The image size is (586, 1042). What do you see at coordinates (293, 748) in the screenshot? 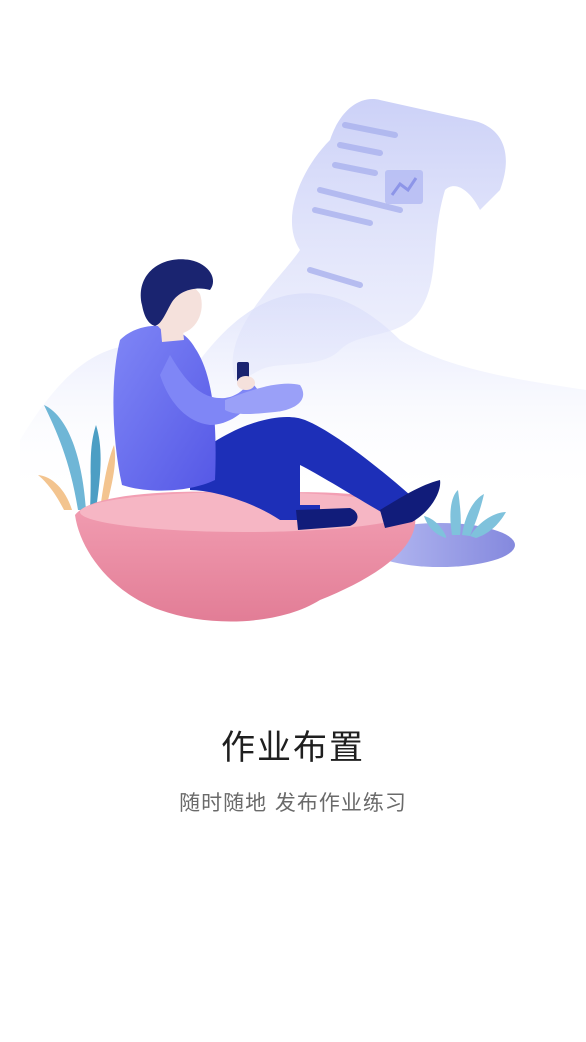
I see `onboarding-title: 作业布置` at bounding box center [293, 748].